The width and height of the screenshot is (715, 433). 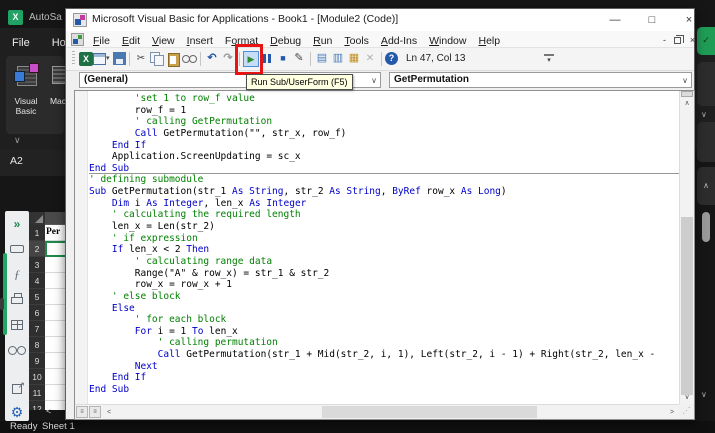 I want to click on horizontal-scrollbar: ≡ ≡ < >, so click(x=377, y=411).